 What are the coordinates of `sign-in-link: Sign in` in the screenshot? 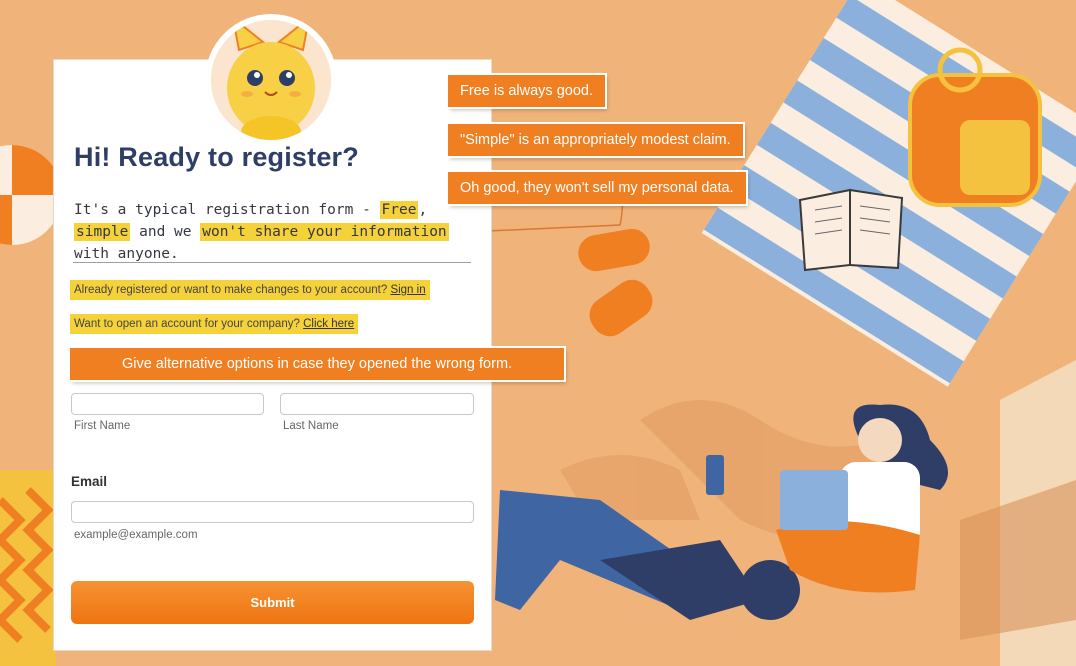 It's located at (407, 290).